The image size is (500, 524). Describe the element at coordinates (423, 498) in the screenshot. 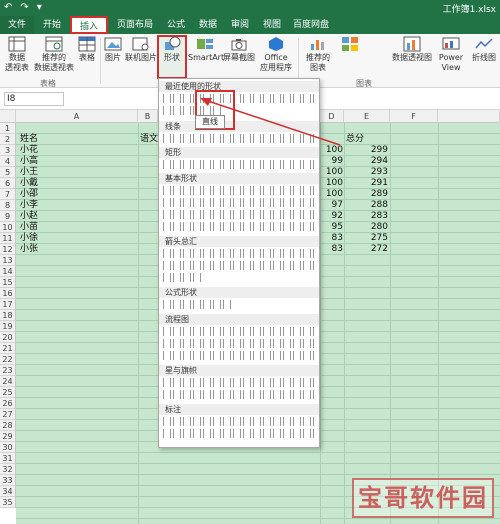

I see `watermark-logo: 宝哥软件园` at that location.